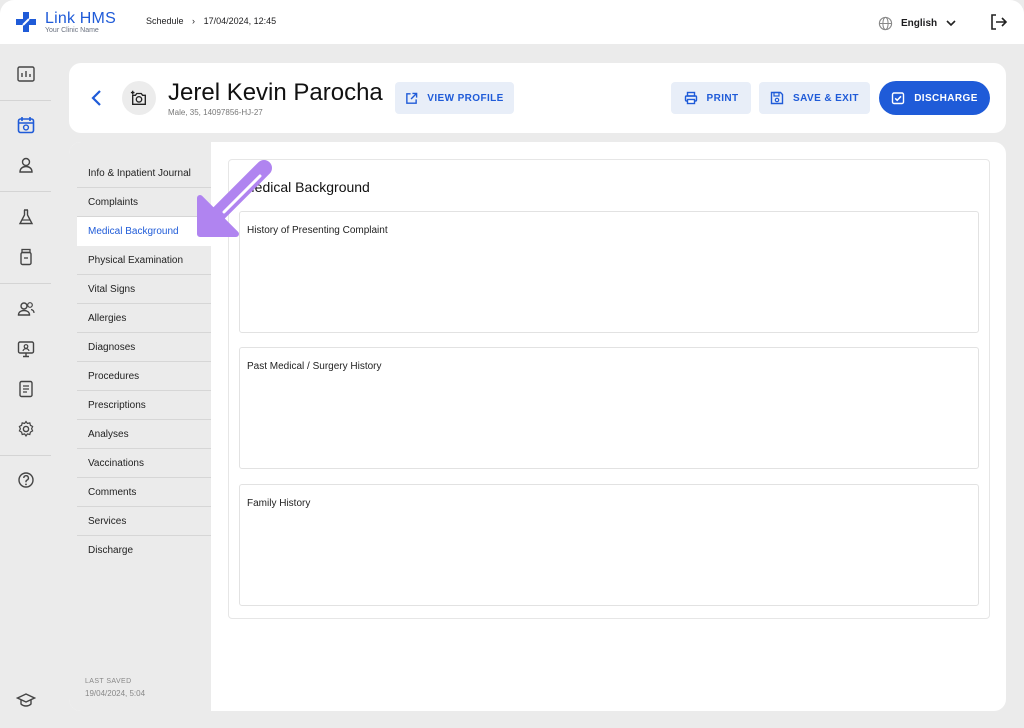  What do you see at coordinates (998, 22) in the screenshot?
I see `logout-icon` at bounding box center [998, 22].